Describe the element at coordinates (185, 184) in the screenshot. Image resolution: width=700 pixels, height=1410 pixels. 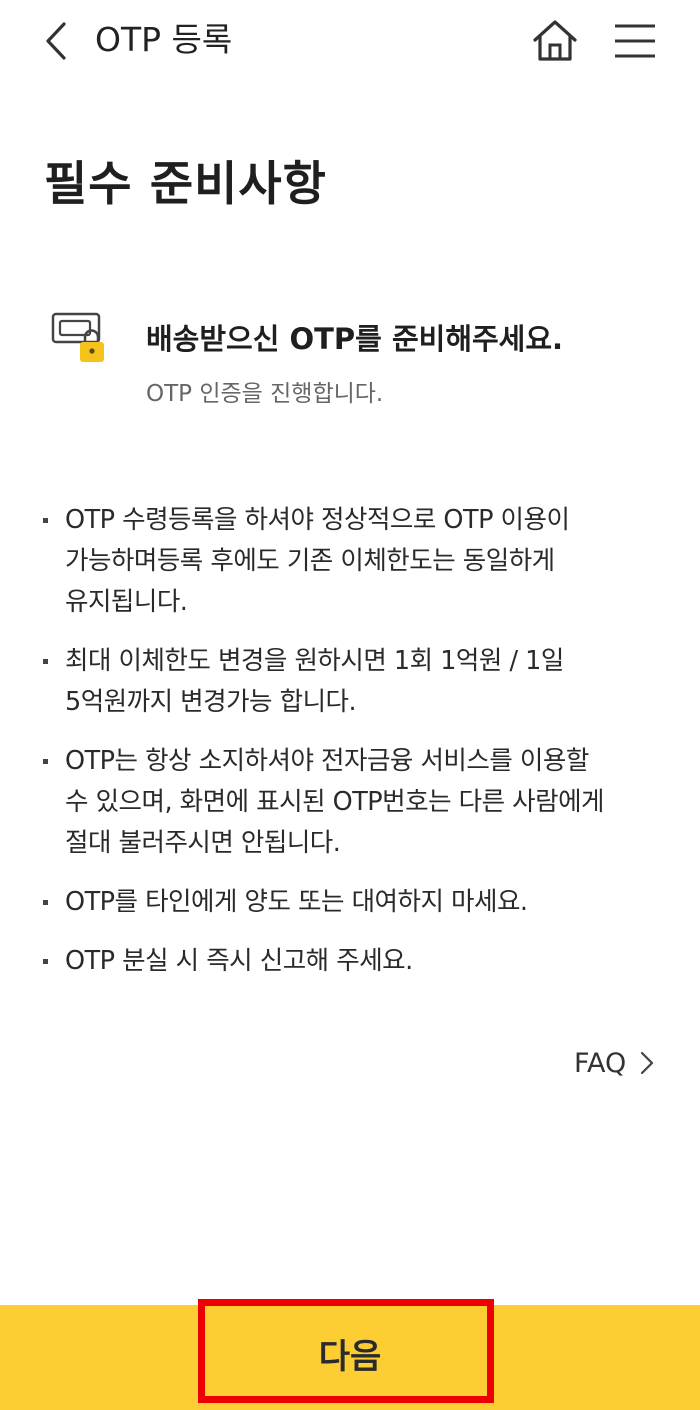
I see `page-title: 필수 준비사항` at that location.